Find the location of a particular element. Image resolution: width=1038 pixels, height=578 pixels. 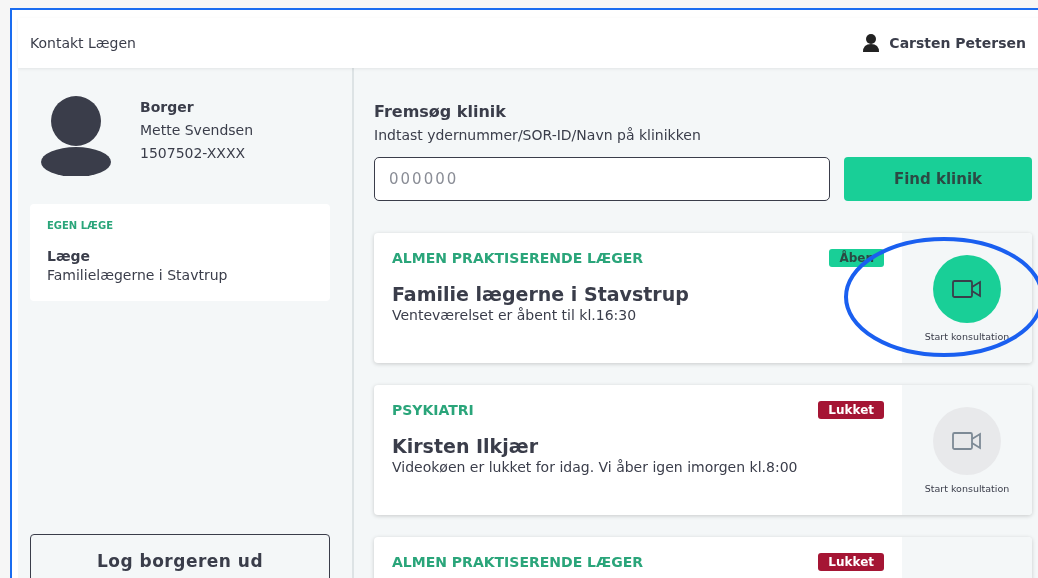

citizen-cpr: 1507502-XXXX is located at coordinates (193, 153).